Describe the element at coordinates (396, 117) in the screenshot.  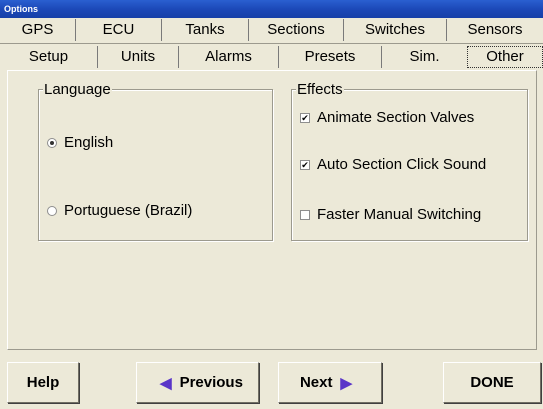
I see `animate-valves-label: Animate Section Valves` at that location.